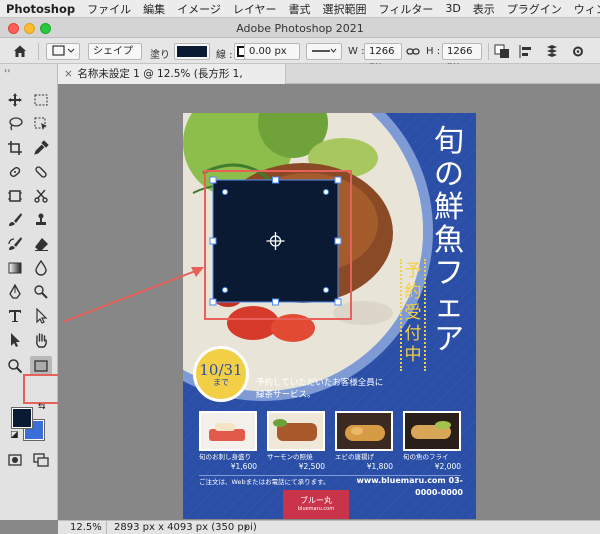 Image resolution: width=600 pixels, height=534 pixels. I want to click on brand-logo: ブルー丸 bluemaru.com, so click(316, 504).